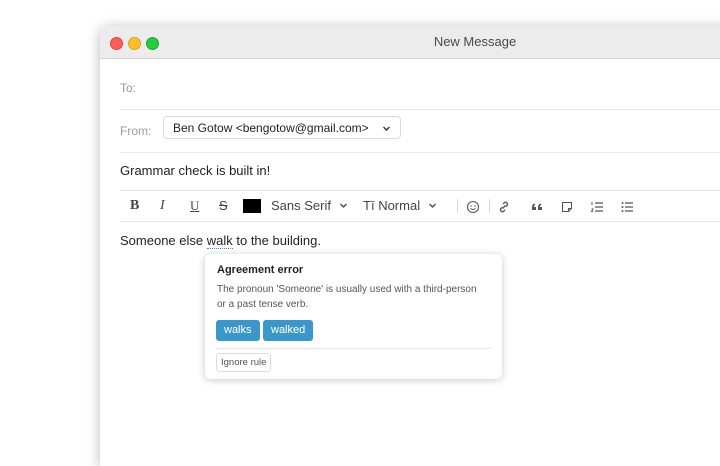 The width and height of the screenshot is (720, 466). I want to click on unordered-list-icon, so click(627, 206).